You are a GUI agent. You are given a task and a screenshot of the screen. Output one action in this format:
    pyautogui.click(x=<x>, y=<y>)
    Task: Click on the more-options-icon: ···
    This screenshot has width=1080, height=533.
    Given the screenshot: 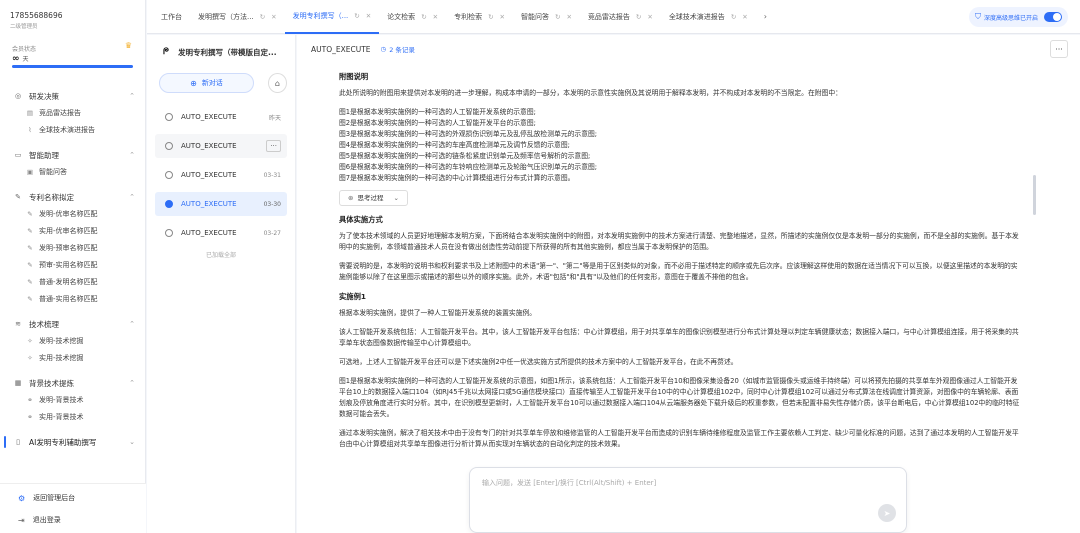 What is the action you would take?
    pyautogui.click(x=273, y=146)
    